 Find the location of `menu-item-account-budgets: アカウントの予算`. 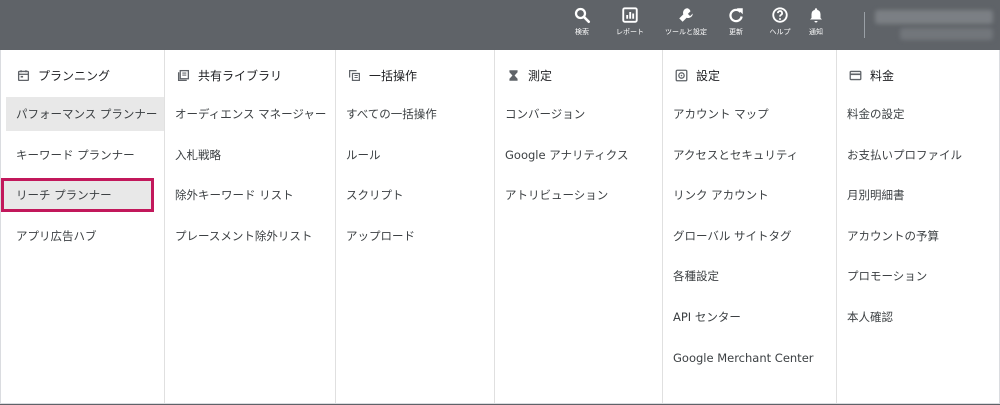

menu-item-account-budgets: アカウントの予算 is located at coordinates (918, 236).